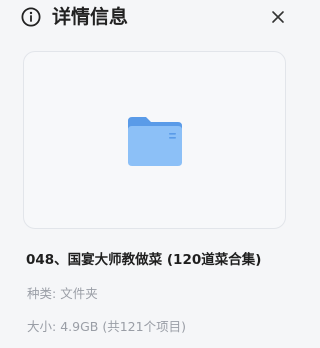  Describe the element at coordinates (42, 326) in the screenshot. I see `file-size-label: 大小:` at that location.